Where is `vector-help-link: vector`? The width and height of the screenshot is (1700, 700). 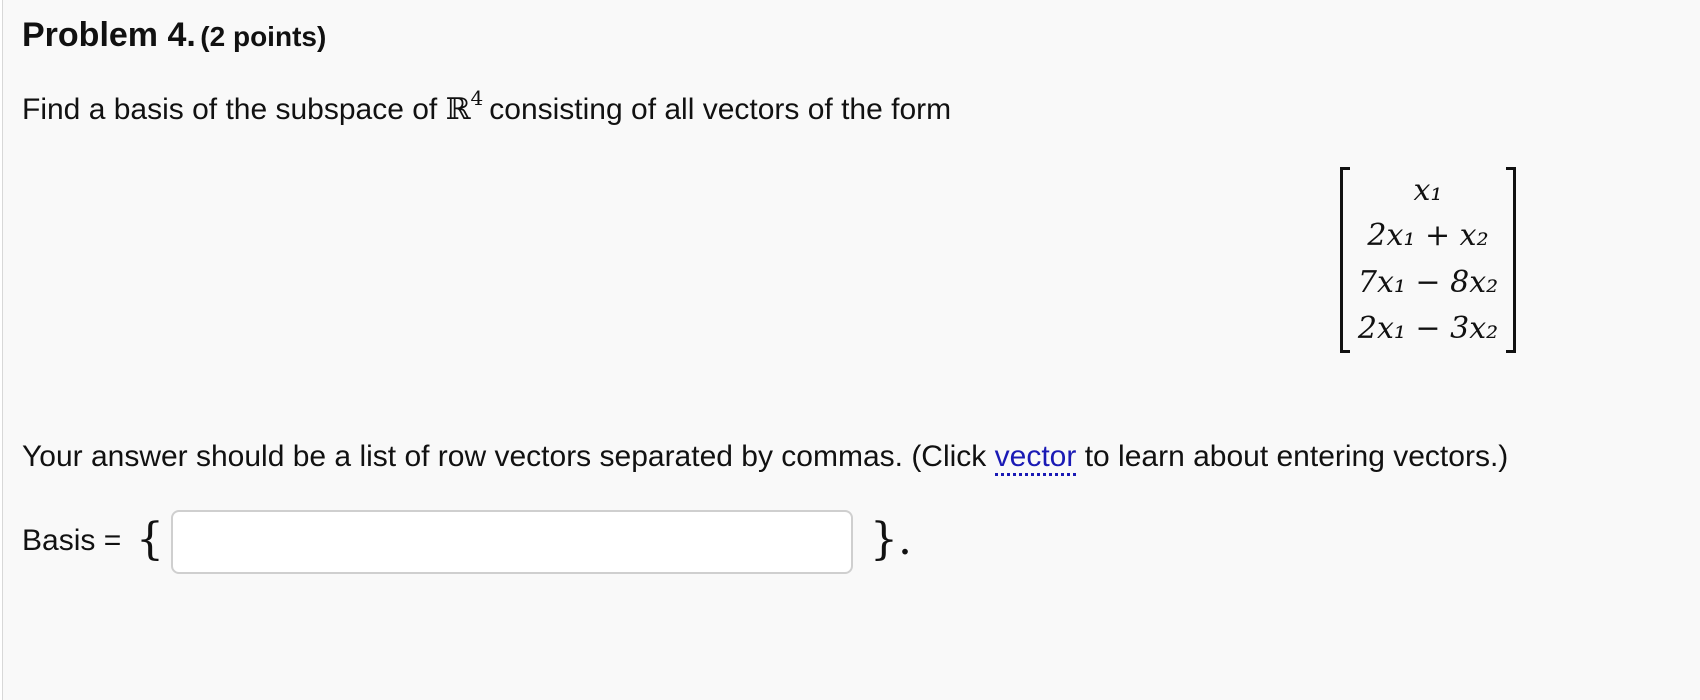
vector-help-link: vector is located at coordinates (1035, 458).